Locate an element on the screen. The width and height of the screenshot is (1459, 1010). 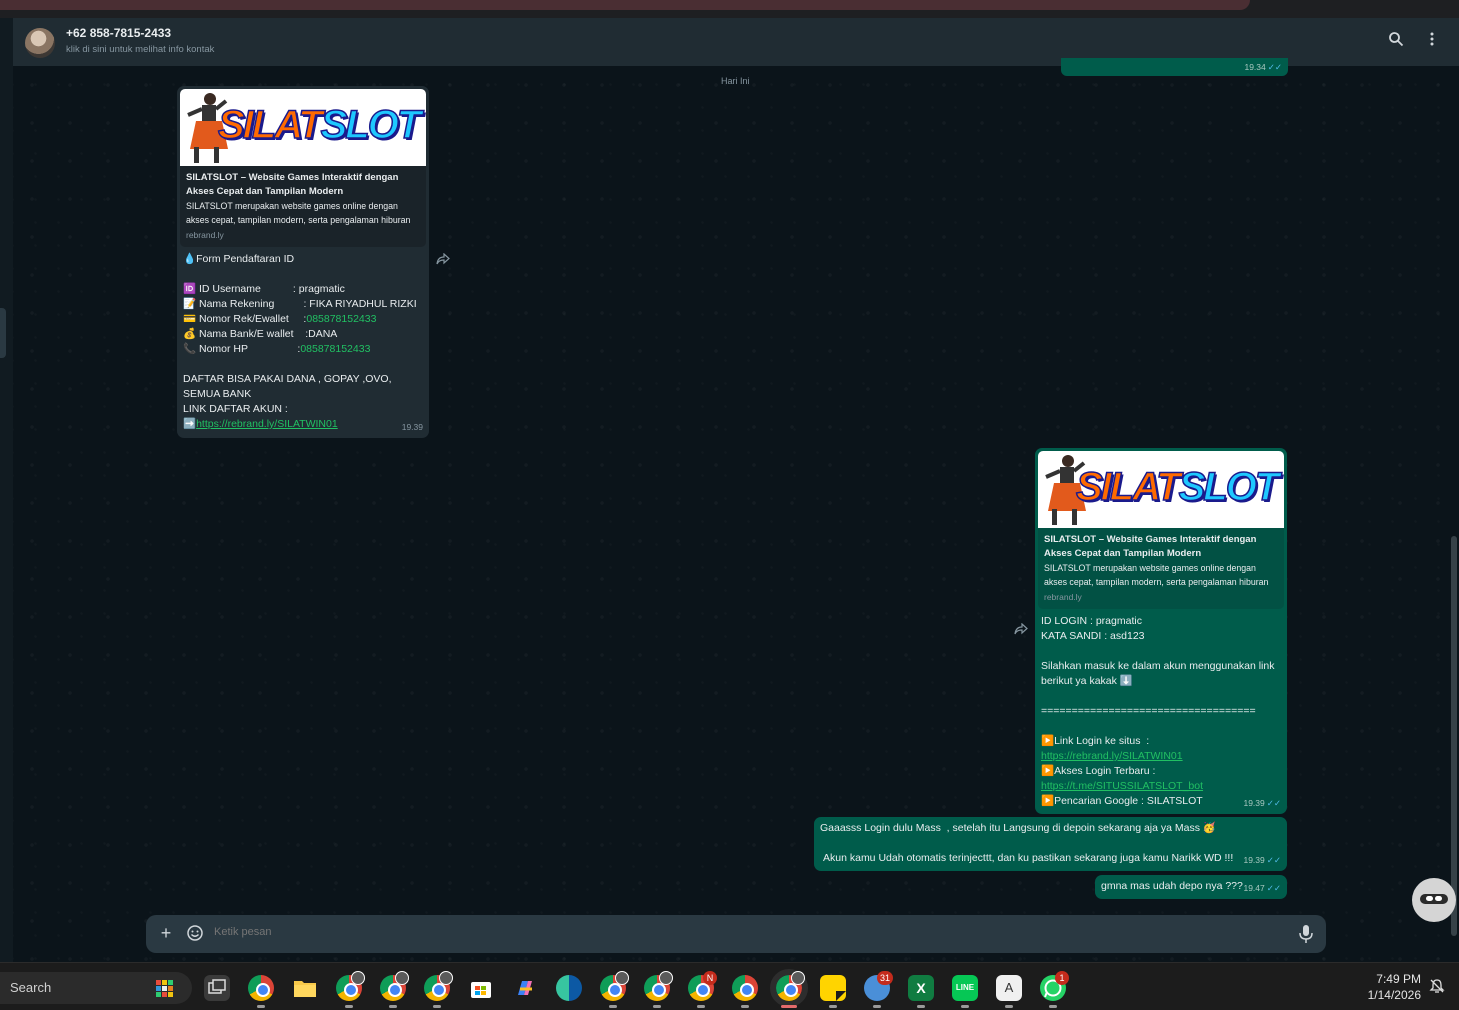
chat-scrollbar is located at coordinates (1454, 736).